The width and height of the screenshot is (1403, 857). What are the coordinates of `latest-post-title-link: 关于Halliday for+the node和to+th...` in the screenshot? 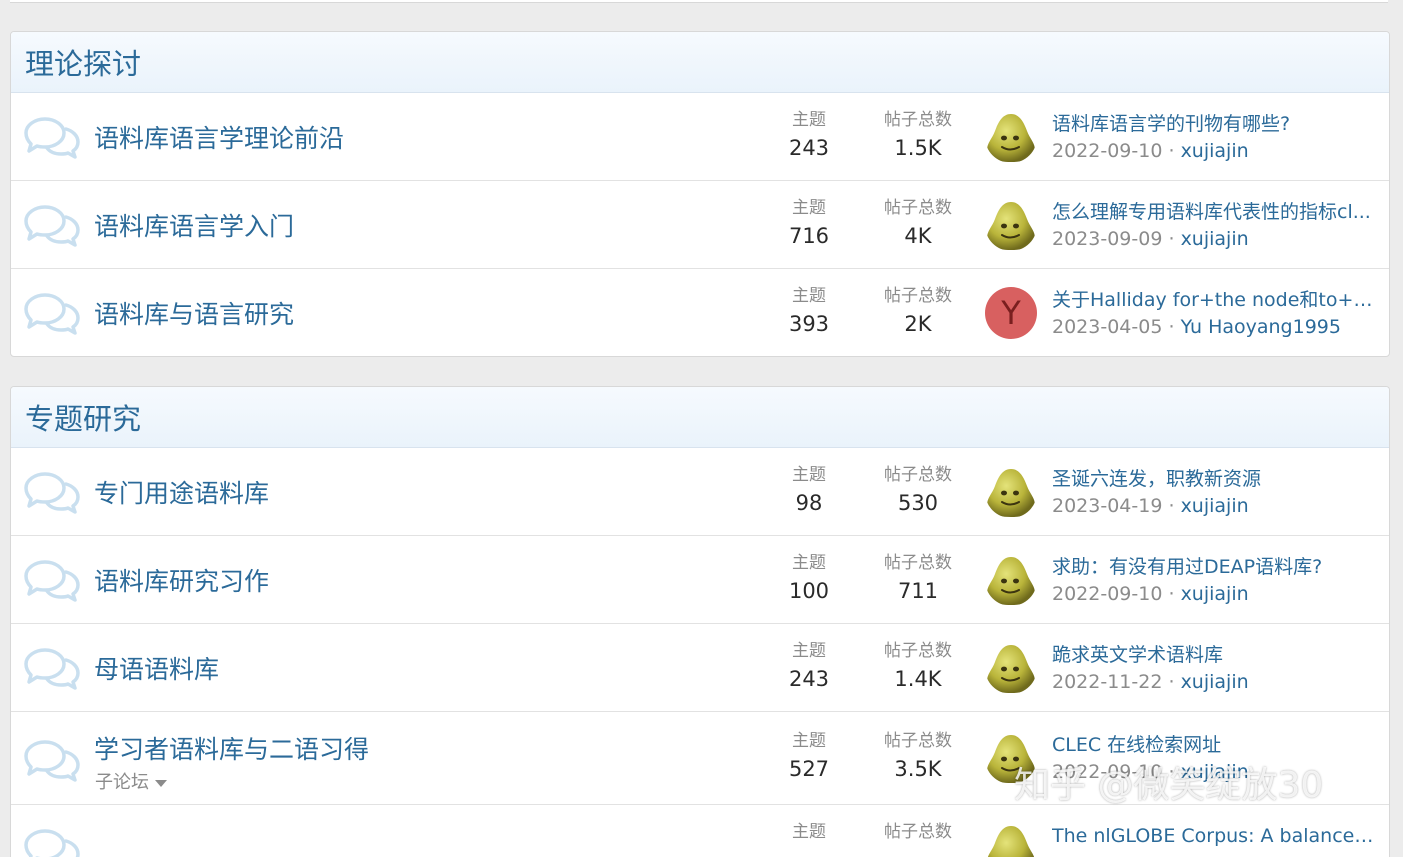 It's located at (1214, 300).